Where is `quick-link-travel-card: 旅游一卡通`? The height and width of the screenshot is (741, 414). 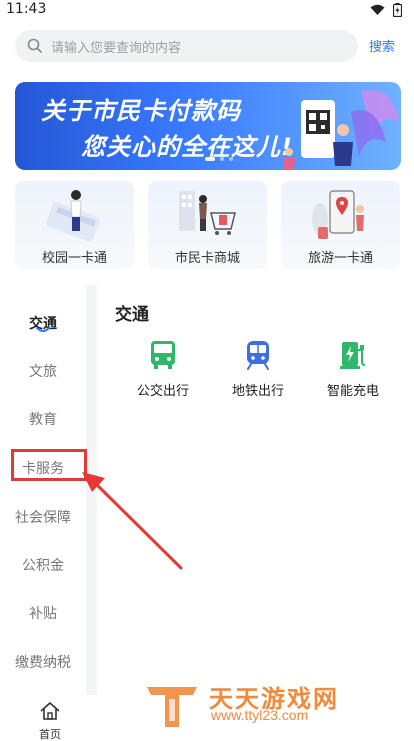
quick-link-travel-card: 旅游一卡通 is located at coordinates (340, 225).